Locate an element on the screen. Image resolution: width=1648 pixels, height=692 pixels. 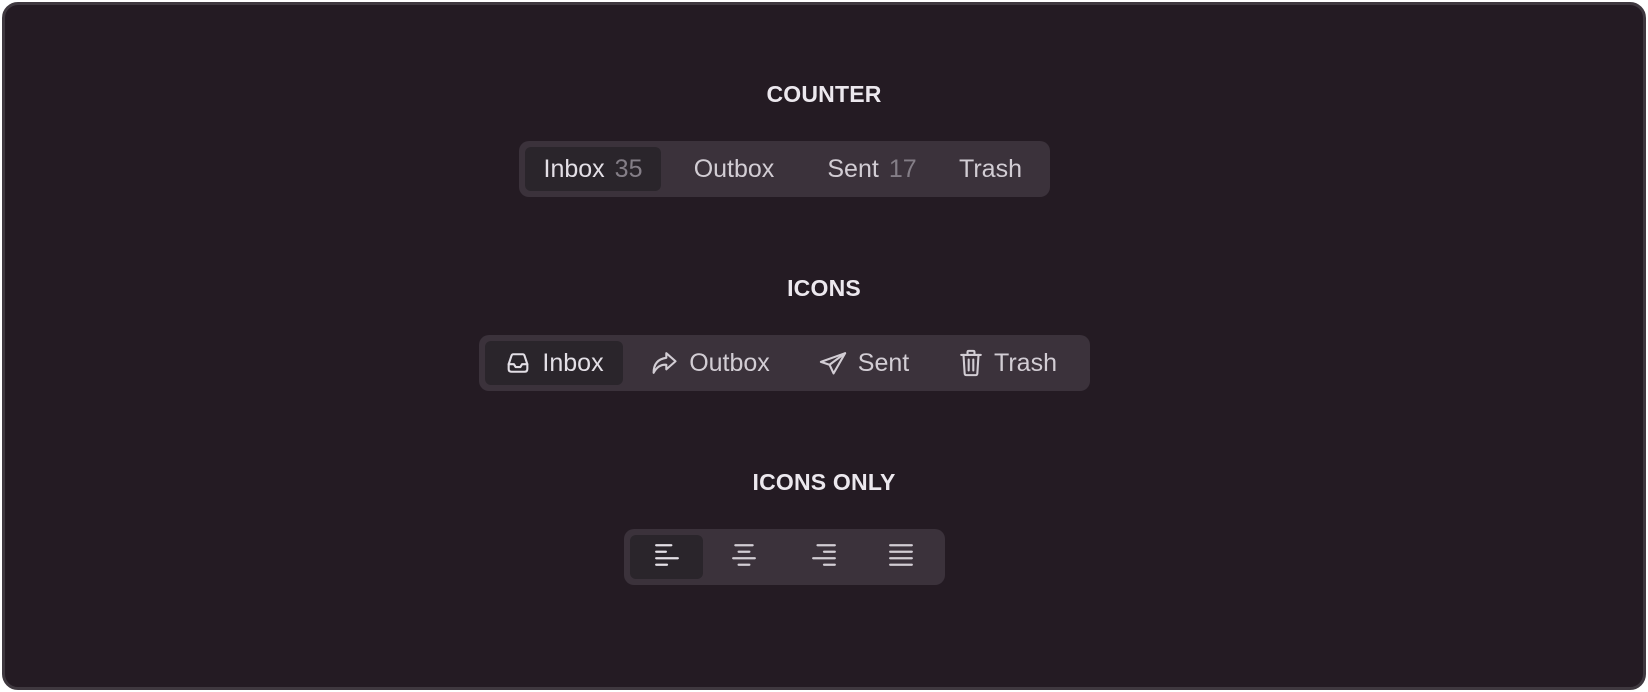
tab-counter: 35 is located at coordinates (628, 168).